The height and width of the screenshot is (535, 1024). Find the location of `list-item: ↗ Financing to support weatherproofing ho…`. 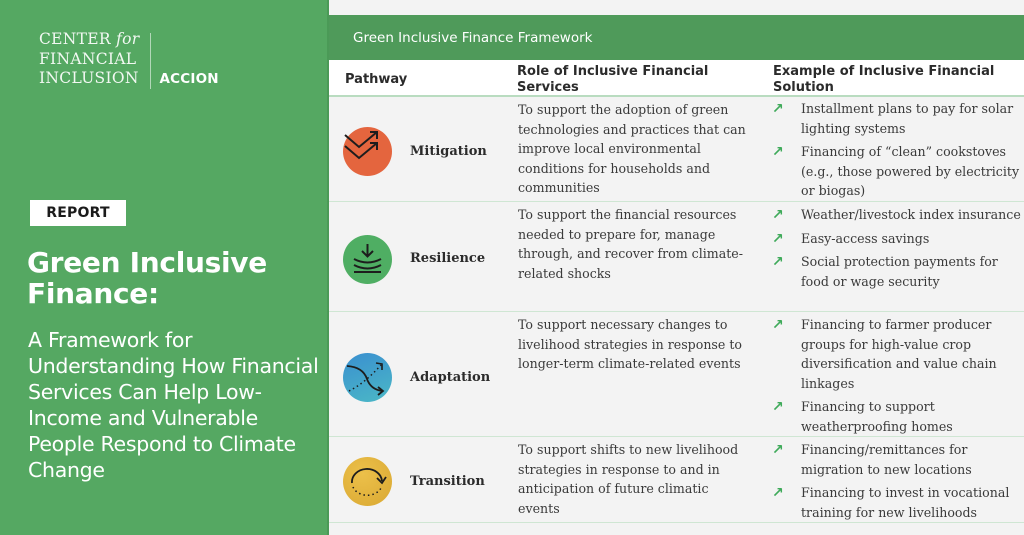

list-item: ↗ Financing to support weatherproofing ho… is located at coordinates (897, 416).